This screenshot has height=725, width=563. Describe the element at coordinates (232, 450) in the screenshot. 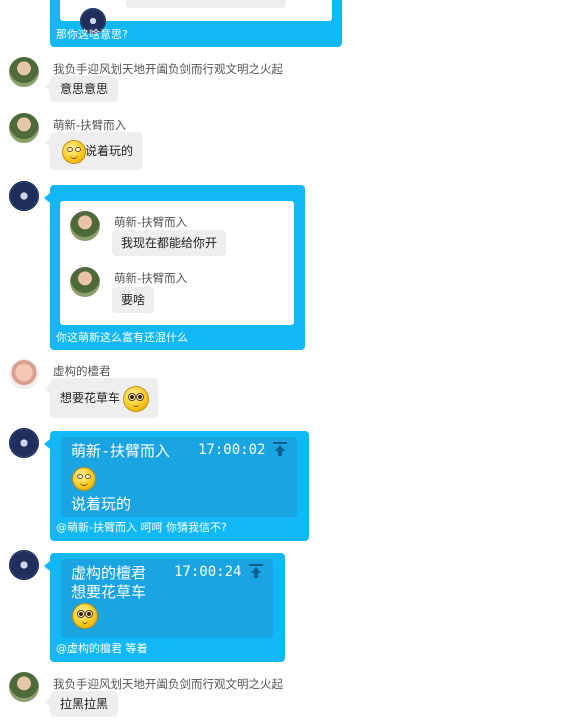

I see `quoted-time: 17:00:02` at that location.